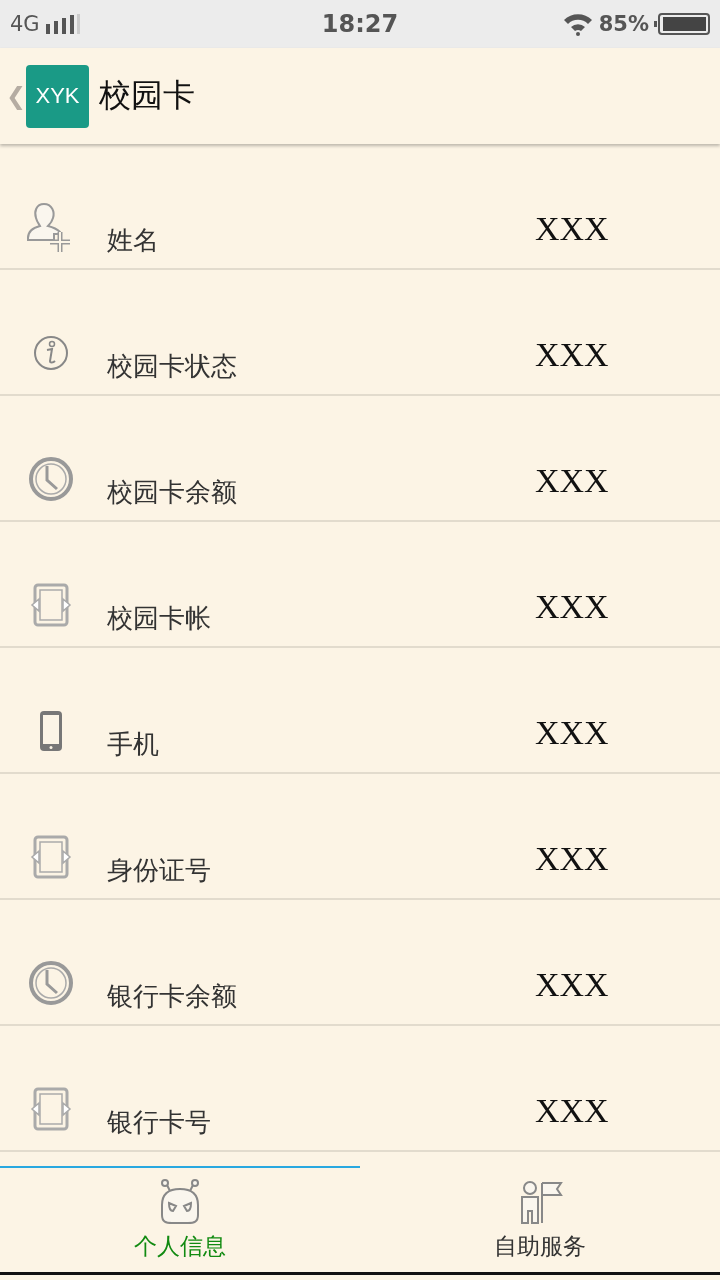 This screenshot has width=720, height=1280. I want to click on bottom-tab: 个人信息, so click(180, 1219).